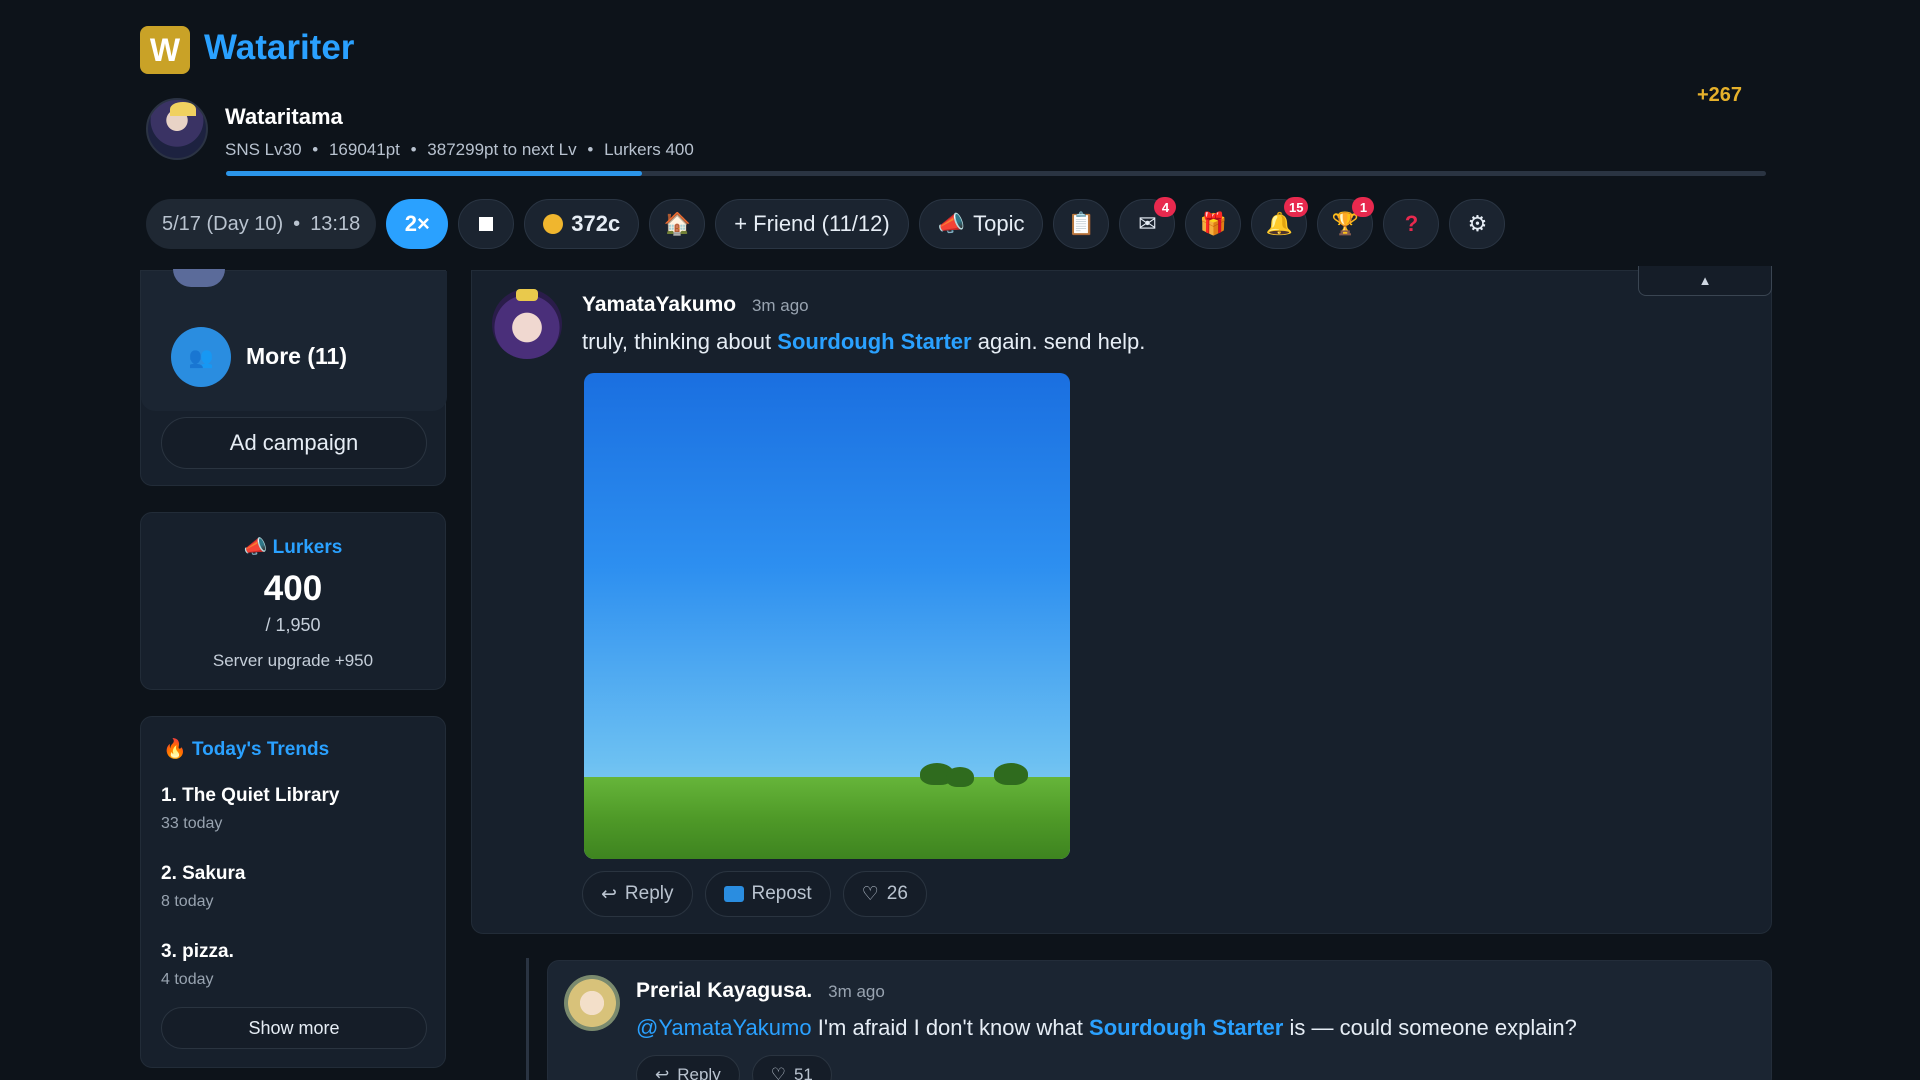 This screenshot has width=1920, height=1080. I want to click on user-level: SNS Lv30, so click(263, 149).